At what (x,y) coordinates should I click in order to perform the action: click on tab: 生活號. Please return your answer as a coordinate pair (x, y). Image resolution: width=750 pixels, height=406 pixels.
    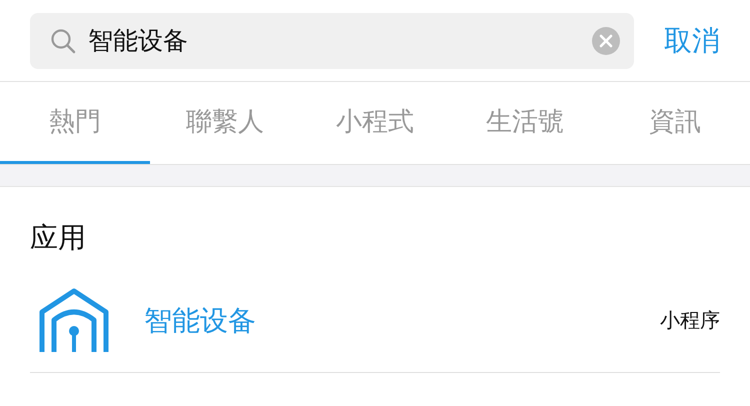
    Looking at the image, I should click on (525, 123).